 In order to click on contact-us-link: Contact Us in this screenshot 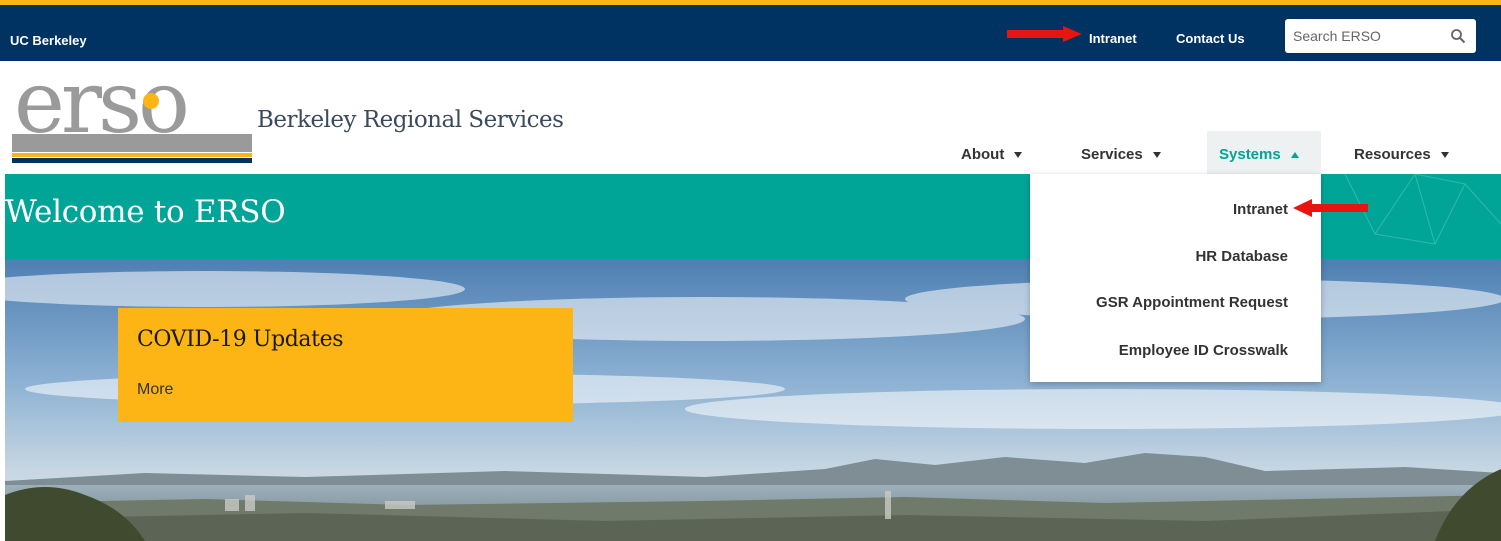, I will do `click(1210, 38)`.